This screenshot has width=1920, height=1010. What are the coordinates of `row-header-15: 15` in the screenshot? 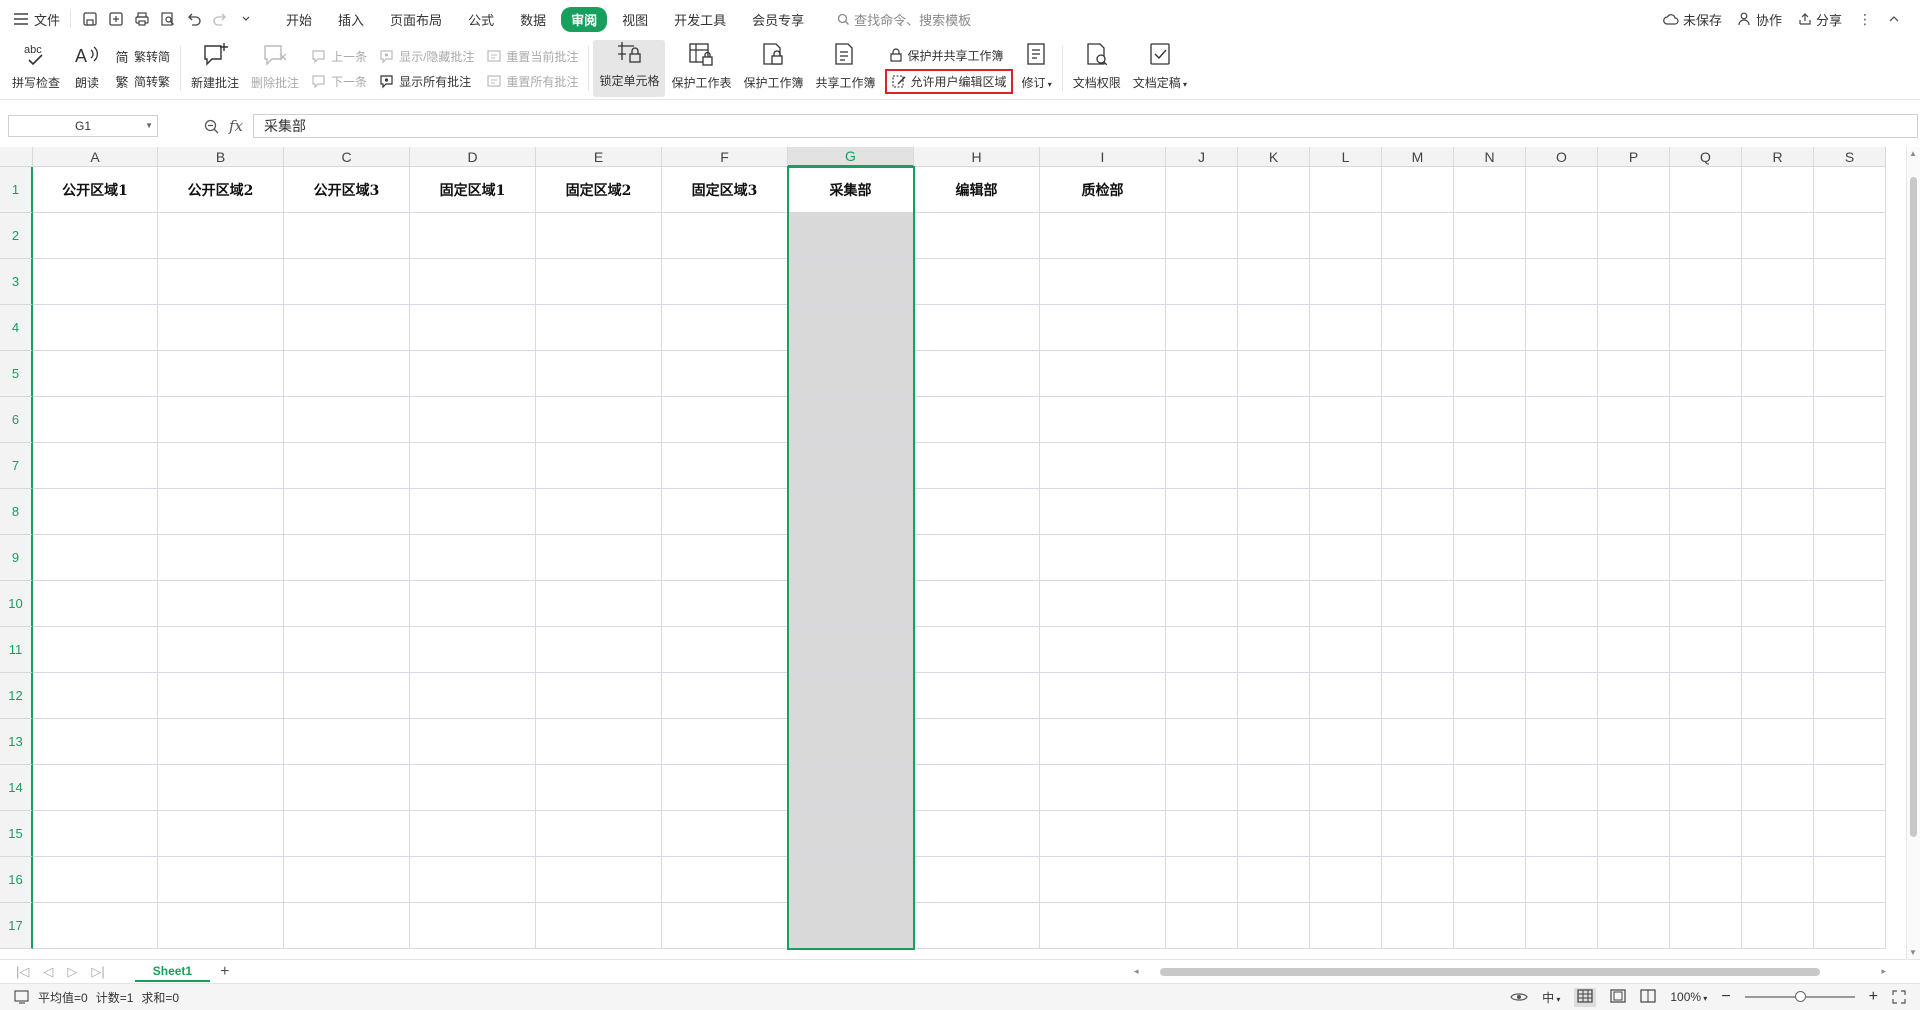 It's located at (16, 834).